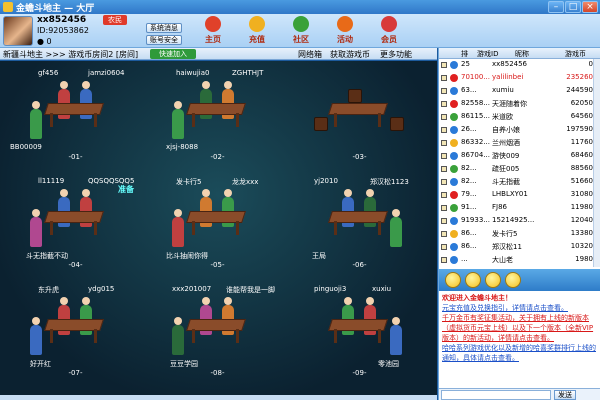  What do you see at coordinates (516, 234) in the screenshot?
I see `player-row: 86... 发卡行5 13380` at bounding box center [516, 234].